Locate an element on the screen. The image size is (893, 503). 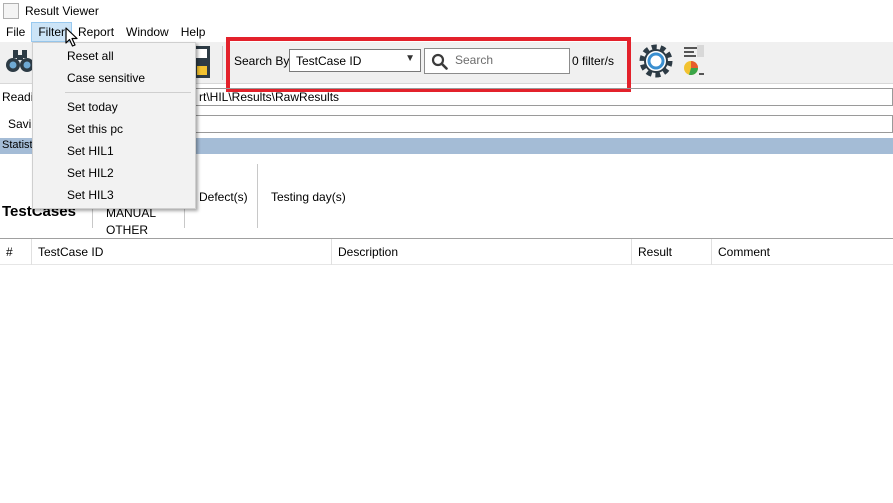
testcase-type-other: OTHER is located at coordinates (127, 230).